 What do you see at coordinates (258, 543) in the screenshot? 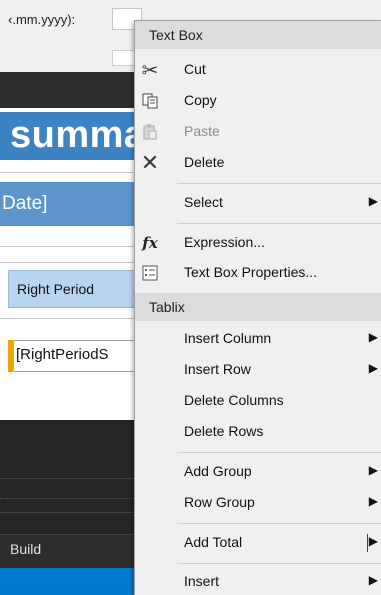
I see `menu-item-add-total: Add Total ▶` at bounding box center [258, 543].